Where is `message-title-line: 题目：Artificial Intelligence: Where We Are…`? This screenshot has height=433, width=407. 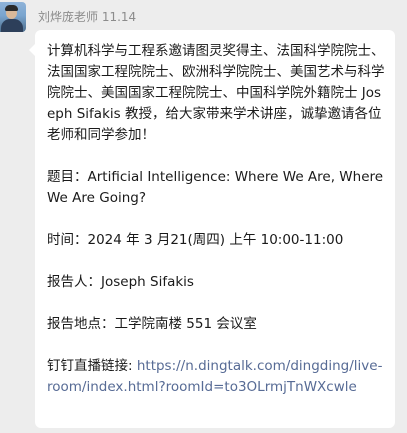
message-title-line: 题目：Artificial Intelligence: Where We Are… is located at coordinates (217, 188).